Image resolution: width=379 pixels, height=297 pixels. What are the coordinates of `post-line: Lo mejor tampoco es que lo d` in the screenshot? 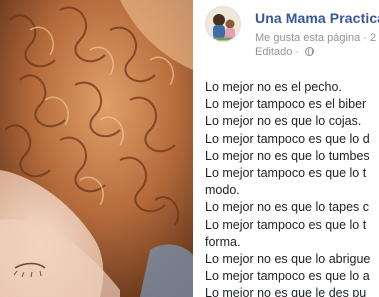 It's located at (287, 138).